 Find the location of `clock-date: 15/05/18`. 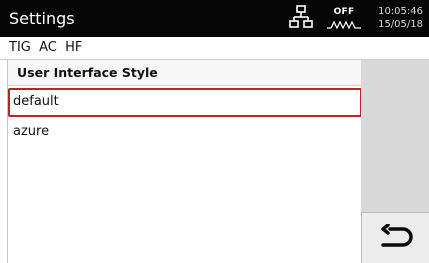

clock-date: 15/05/18 is located at coordinates (400, 24).